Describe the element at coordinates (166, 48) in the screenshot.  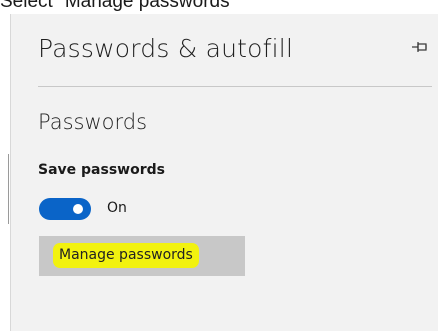
I see `panel-title: Passwords & autofill` at that location.